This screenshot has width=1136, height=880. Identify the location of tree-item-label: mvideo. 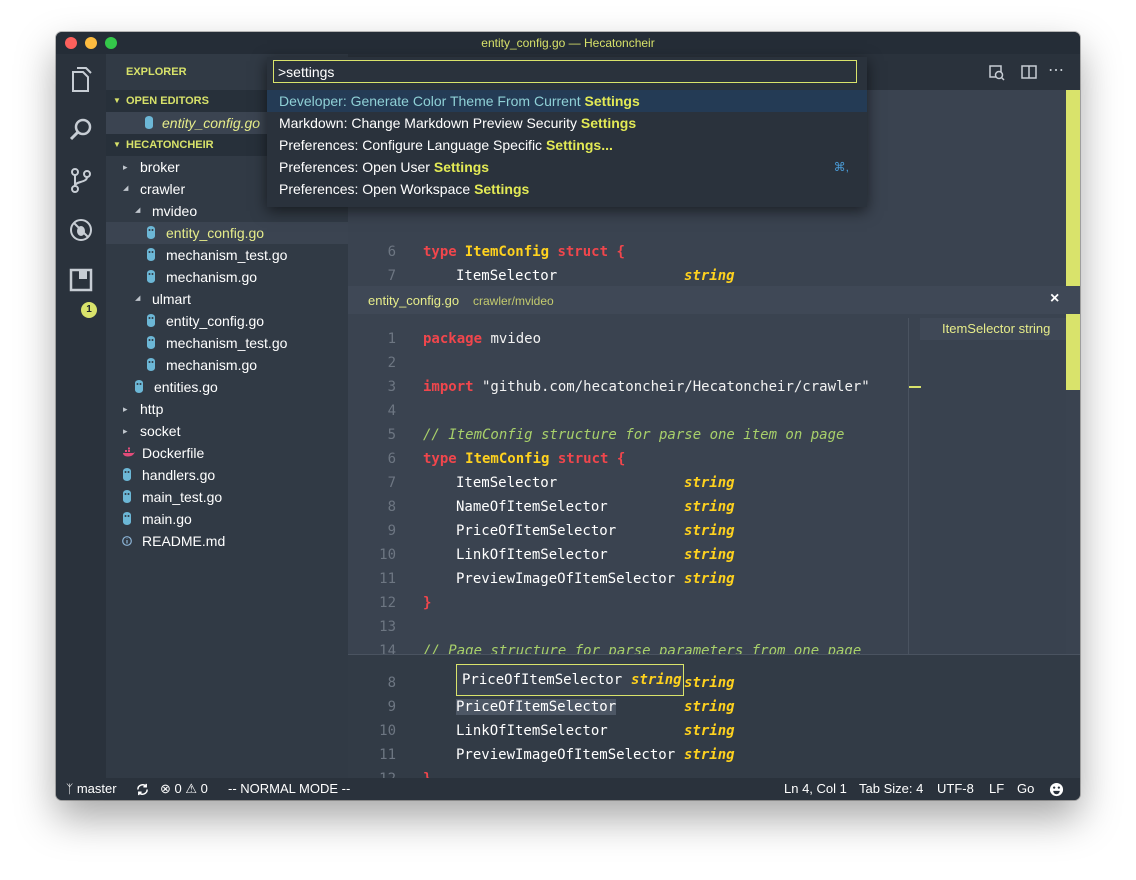
(175, 211).